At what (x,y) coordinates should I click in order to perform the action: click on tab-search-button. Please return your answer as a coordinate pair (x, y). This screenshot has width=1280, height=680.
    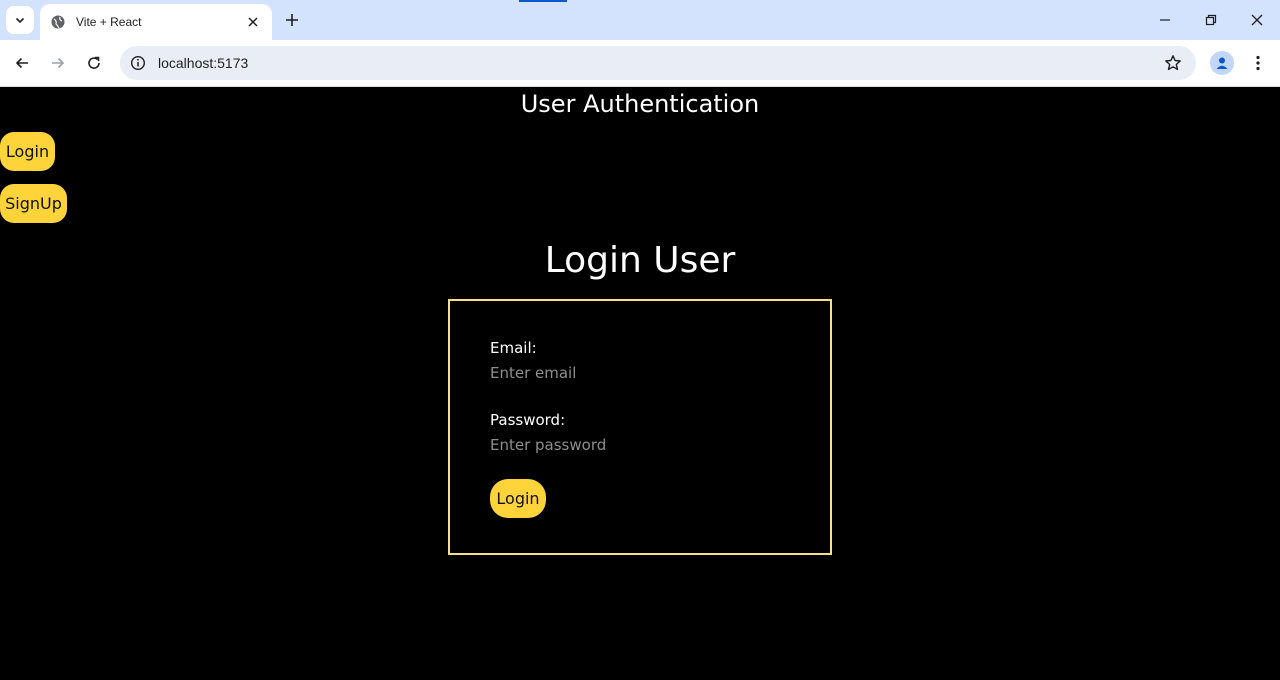
    Looking at the image, I should click on (20, 20).